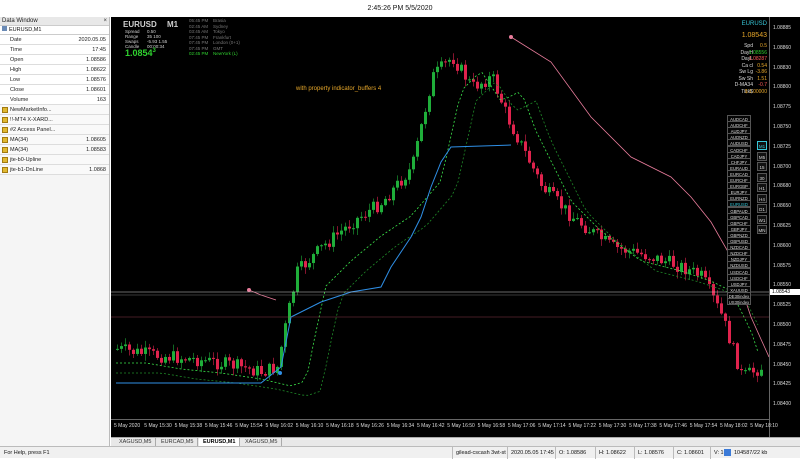  What do you see at coordinates (54, 140) in the screenshot?
I see `data-row: MA(34) 1.08605` at bounding box center [54, 140].